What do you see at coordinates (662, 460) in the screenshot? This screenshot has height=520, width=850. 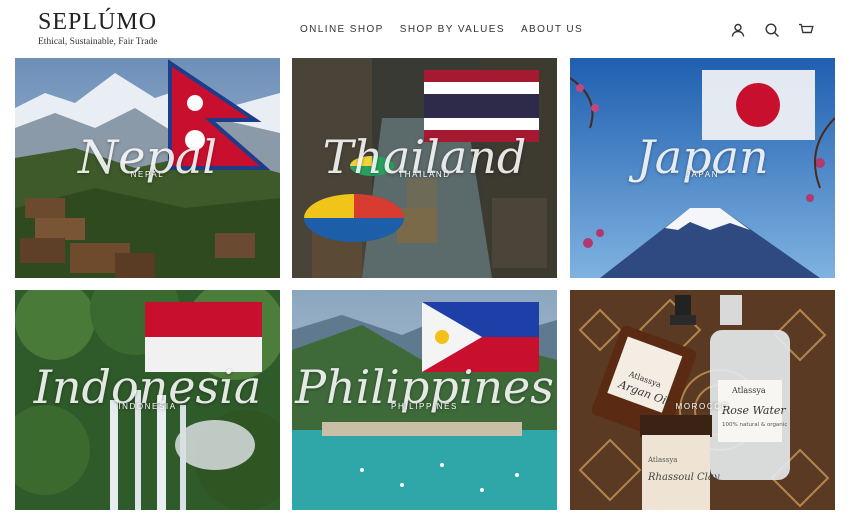 I see `jar-maker-text: Atlassya` at bounding box center [662, 460].